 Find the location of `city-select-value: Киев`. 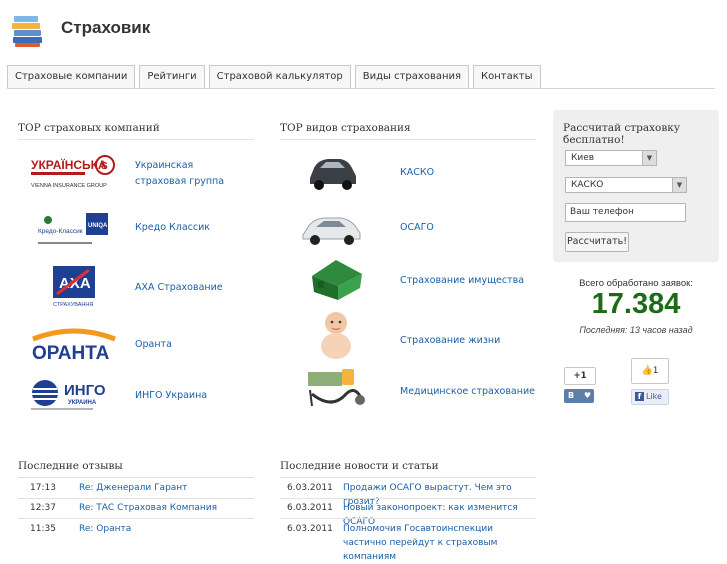

city-select-value: Киев is located at coordinates (583, 158).